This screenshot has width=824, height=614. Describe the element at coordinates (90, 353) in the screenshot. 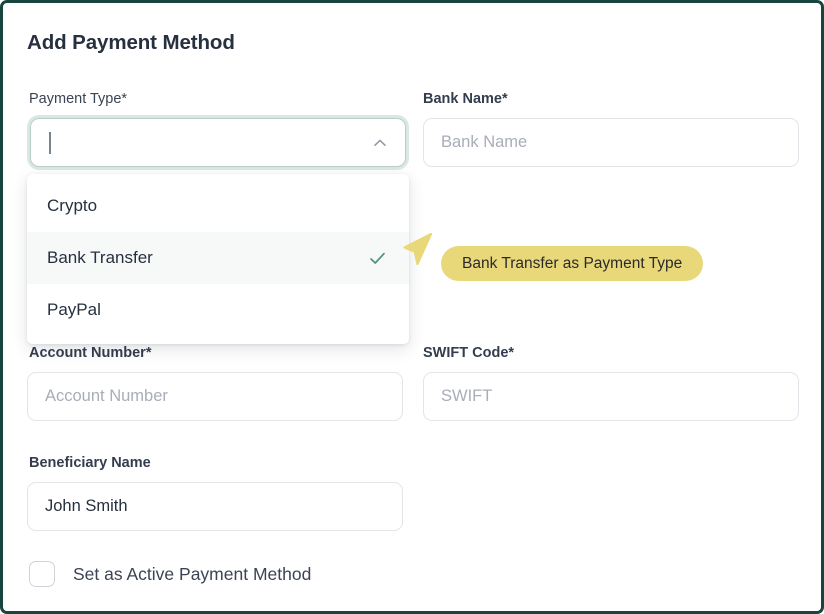

I see `account-number-label: Account Number*` at that location.